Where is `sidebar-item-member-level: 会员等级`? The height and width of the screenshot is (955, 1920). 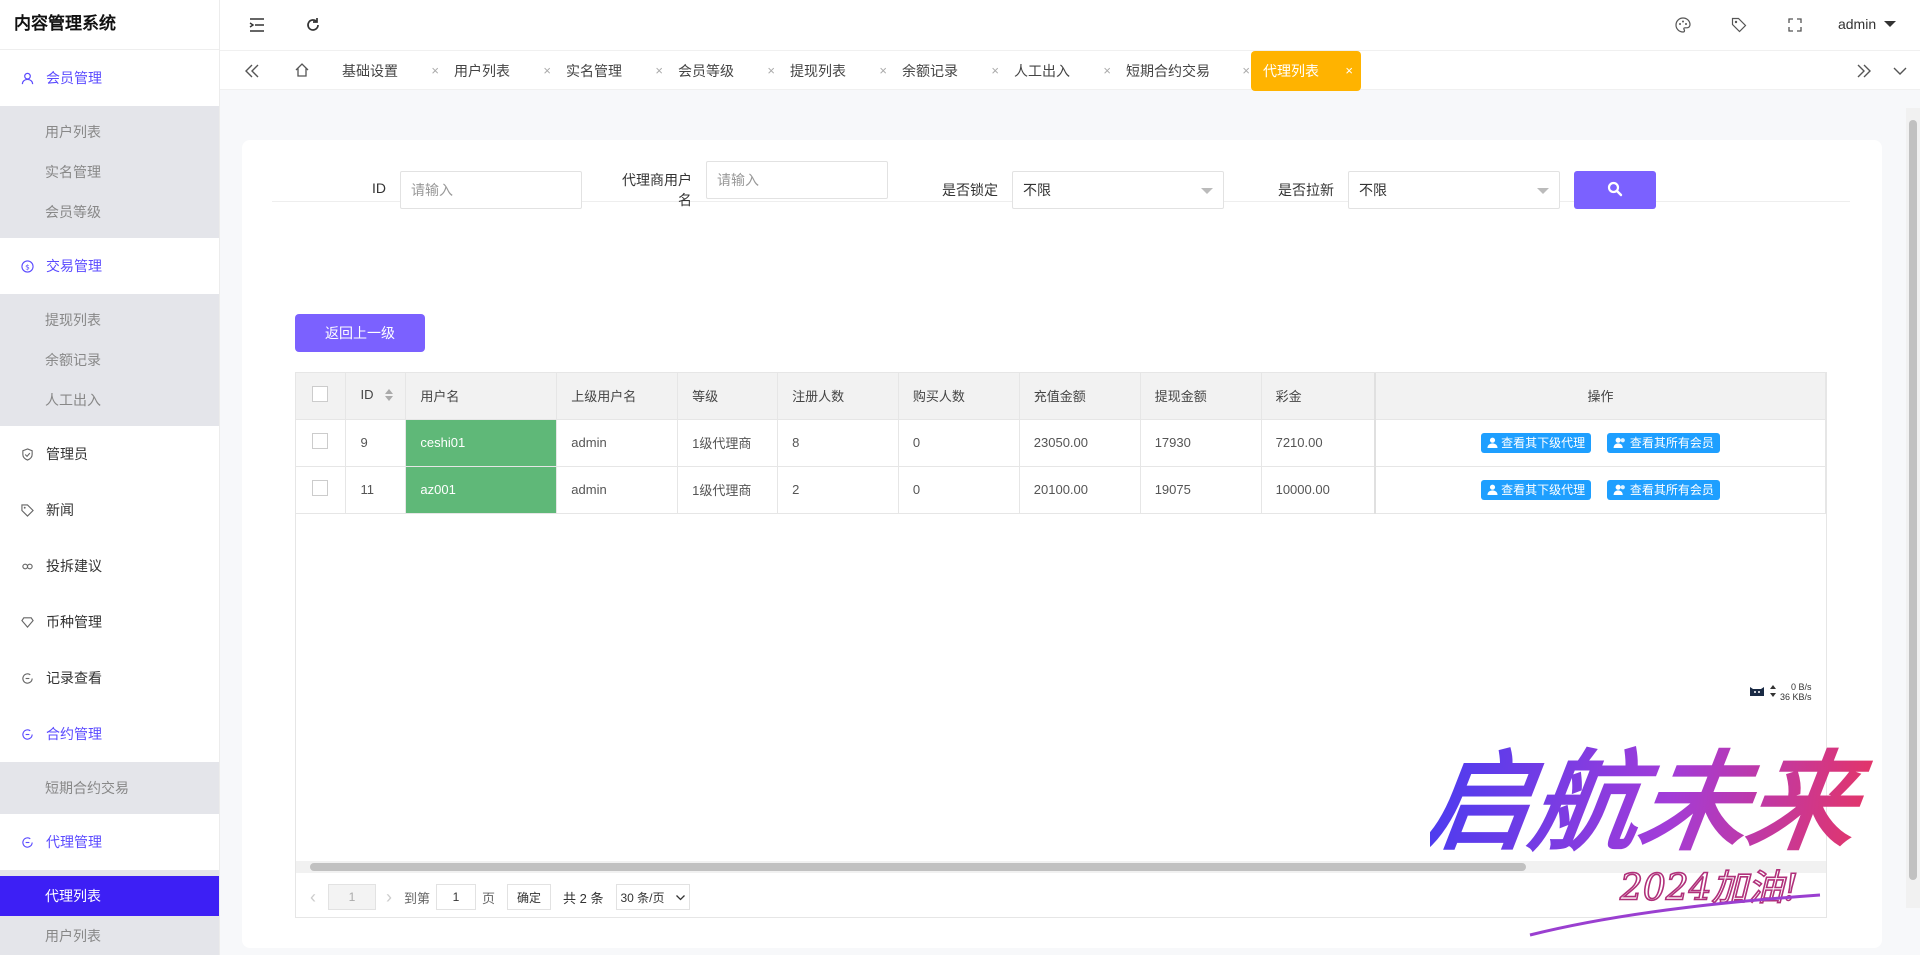 sidebar-item-member-level: 会员等级 is located at coordinates (109, 212).